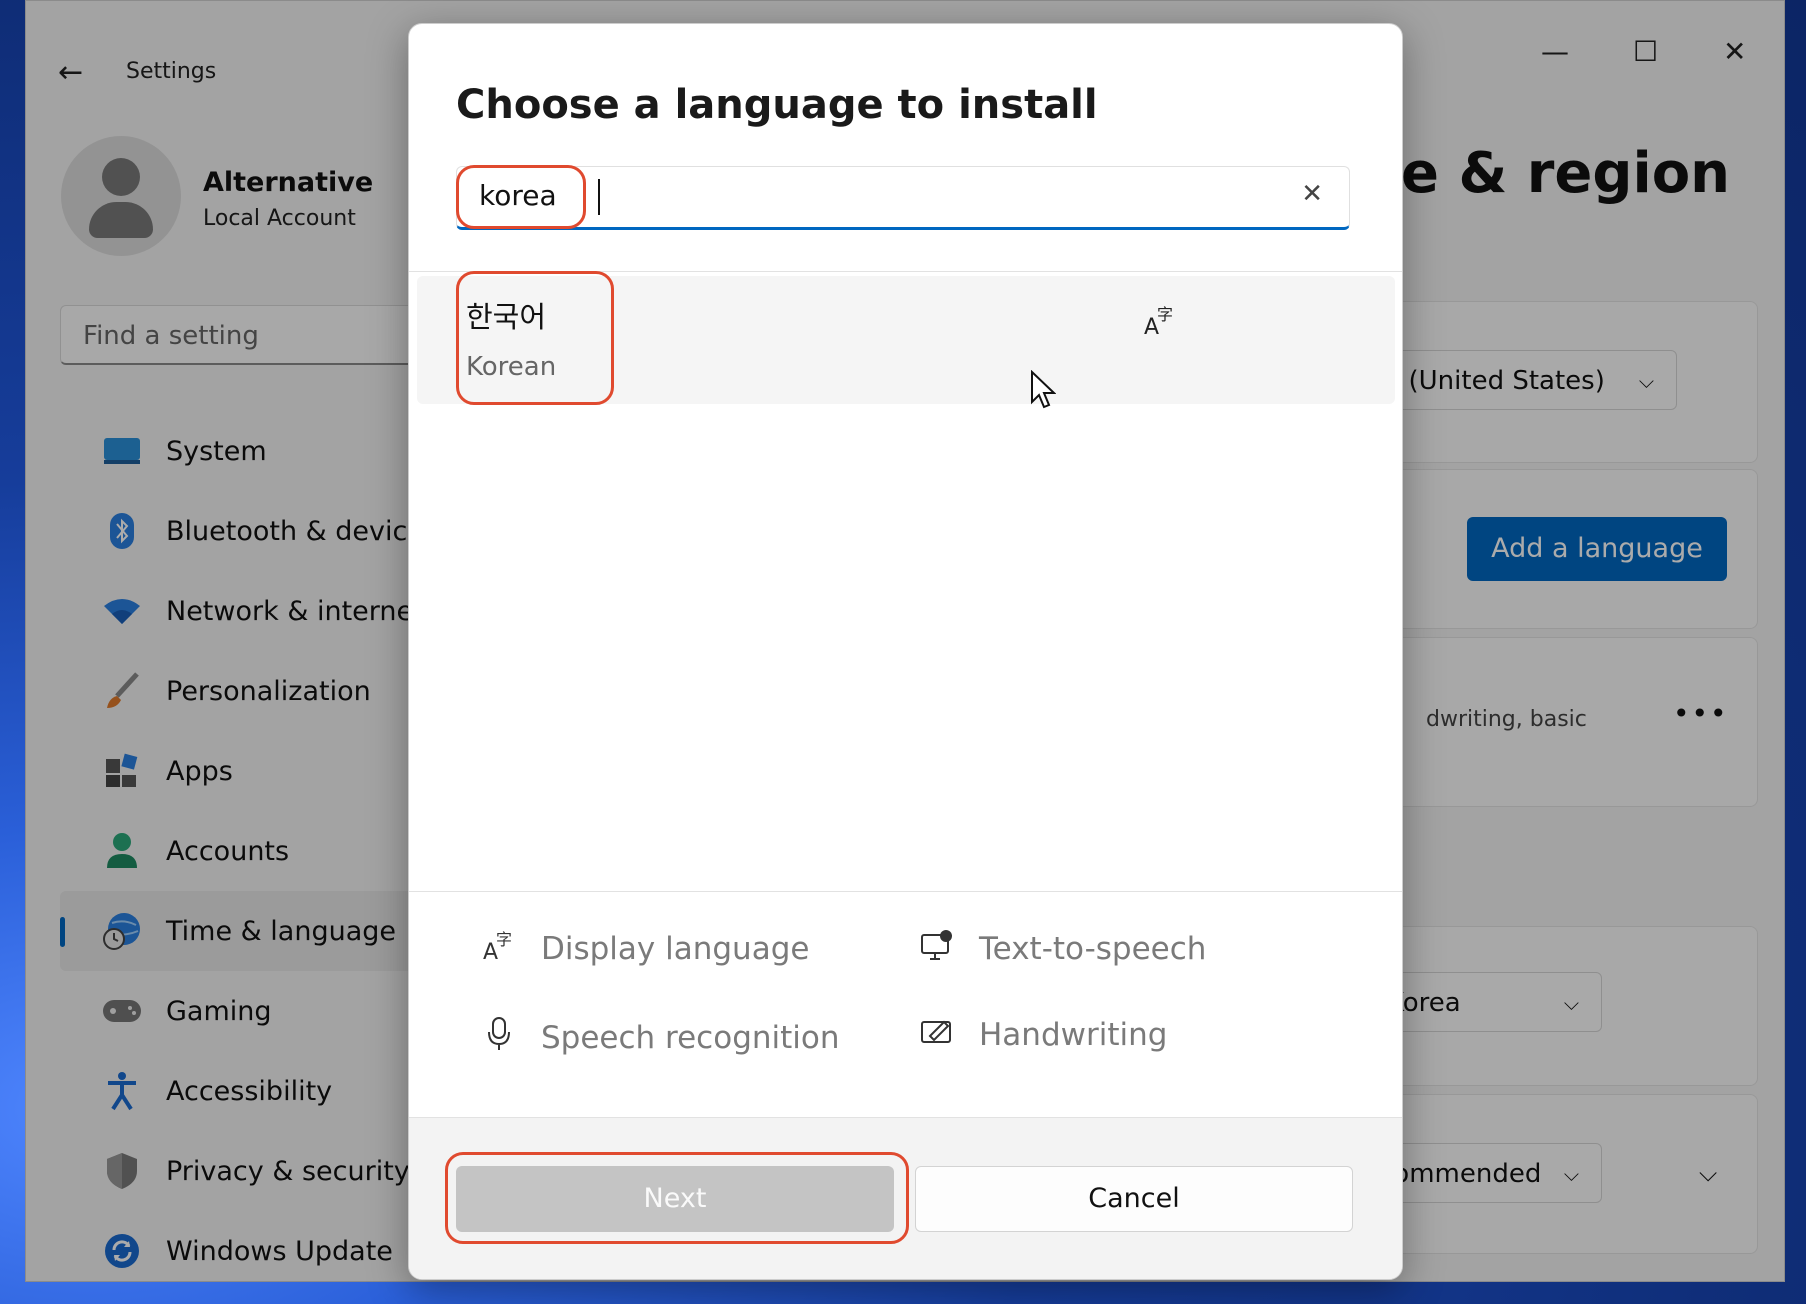 This screenshot has width=1806, height=1304. I want to click on handwriting-icon, so click(937, 1035).